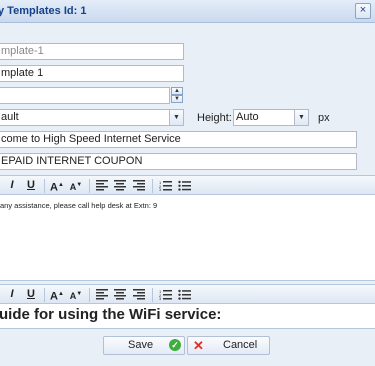  I want to click on welcome-text-field: come to High Speed Internet Service, so click(178, 139).